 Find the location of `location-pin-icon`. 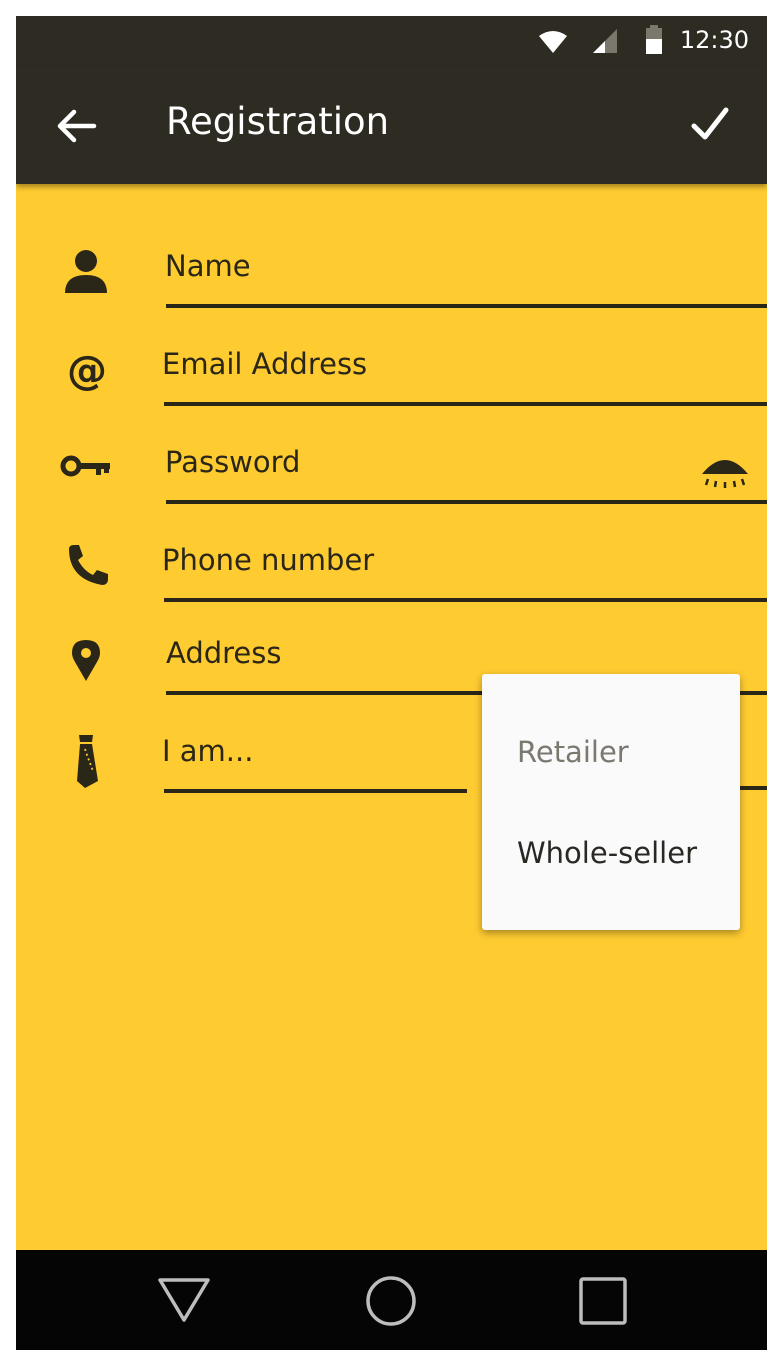

location-pin-icon is located at coordinates (86, 660).